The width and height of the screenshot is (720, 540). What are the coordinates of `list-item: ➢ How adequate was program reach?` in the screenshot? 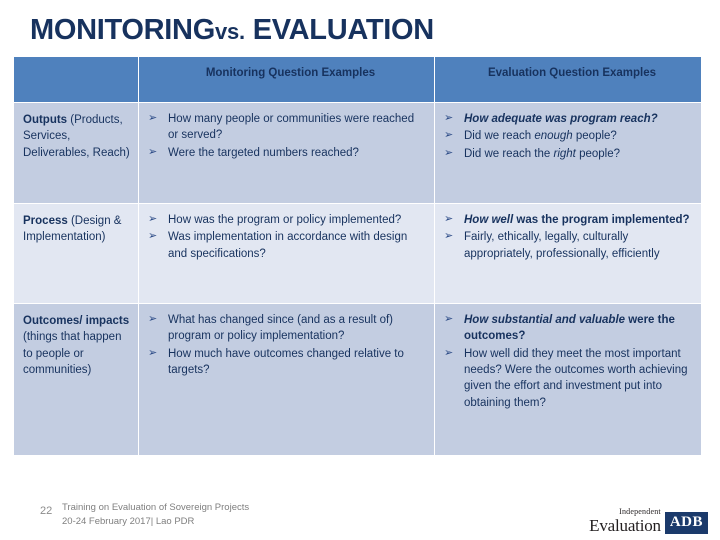 It's located at (551, 118).